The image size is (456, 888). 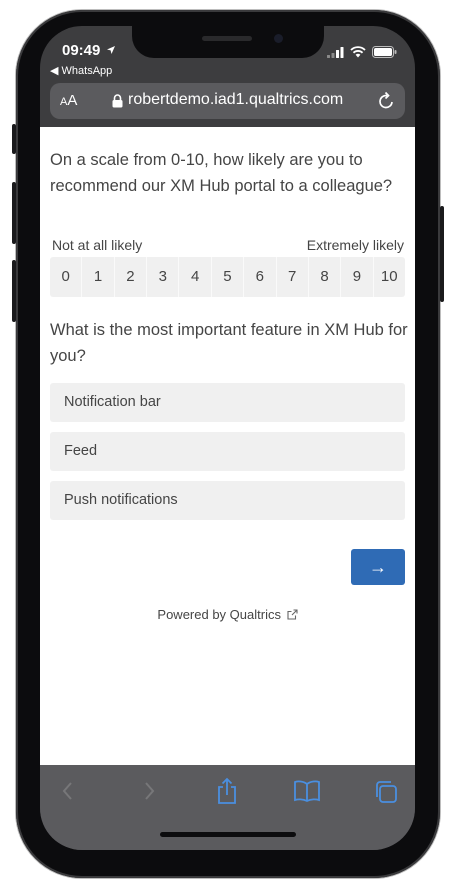 I want to click on nps-scale: 0 1 2 3 4 5 6 7 8 9 10, so click(x=227, y=277).